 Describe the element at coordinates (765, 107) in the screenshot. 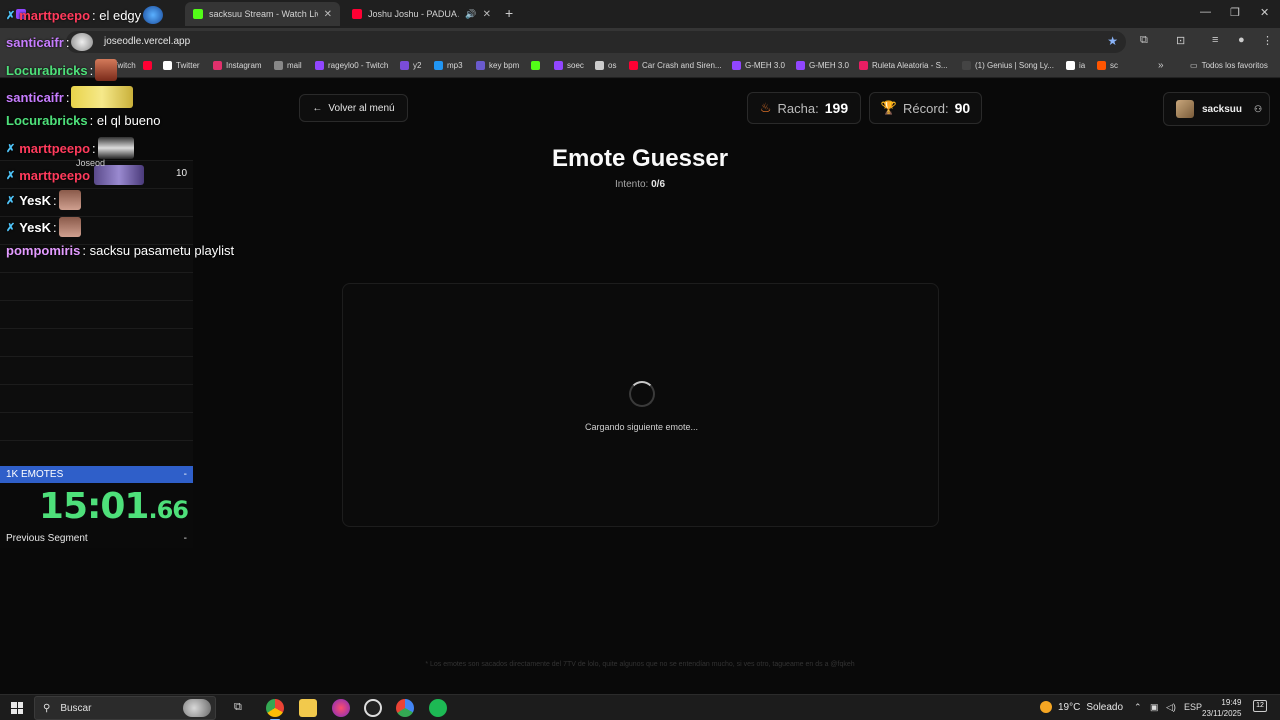

I see `flame-icon: ♨` at that location.